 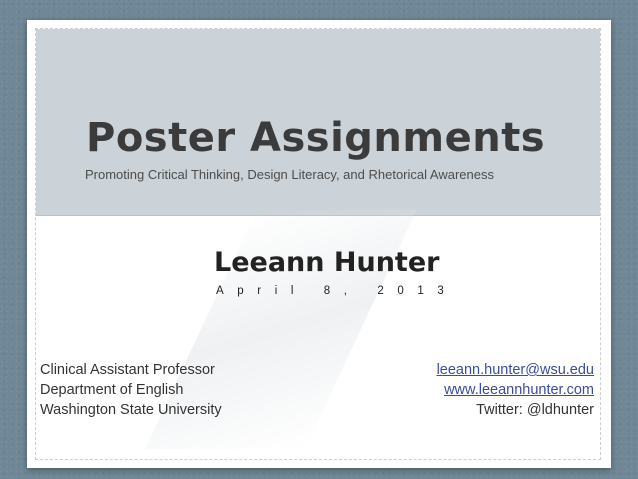 I want to click on slide-title: Poster Assignments, so click(x=316, y=138).